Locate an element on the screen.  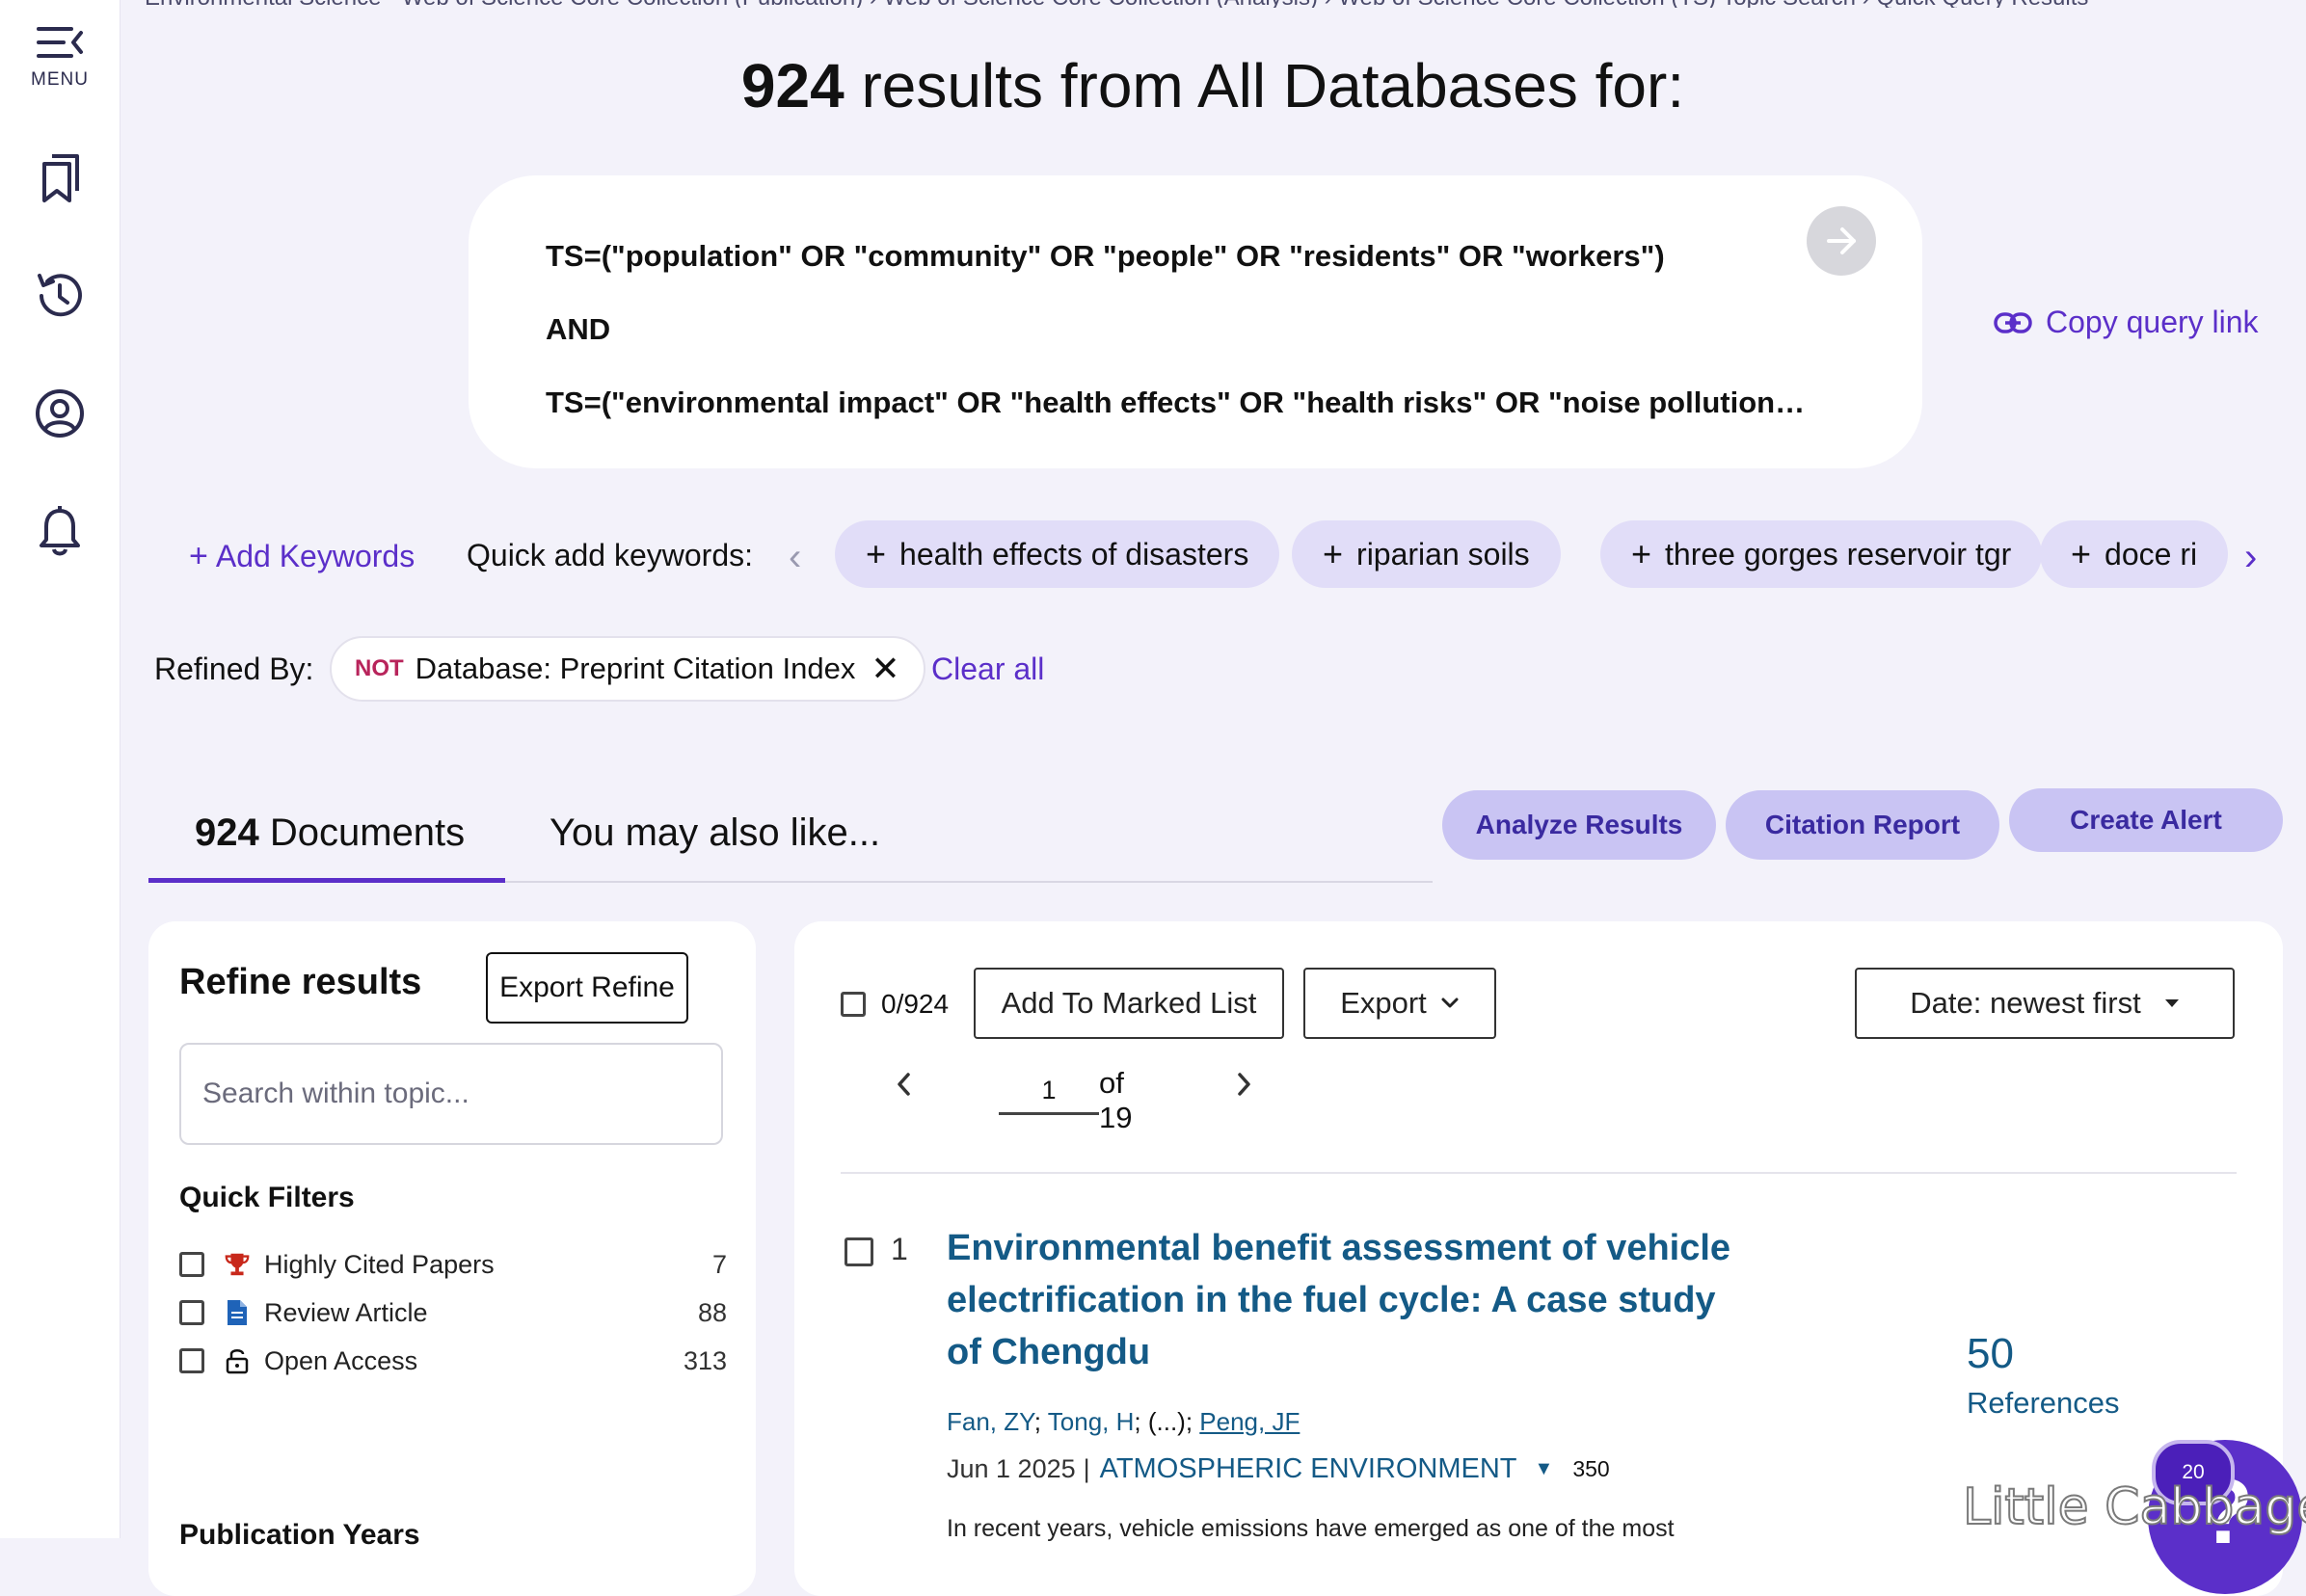
record-meta: Jun 1 2025 | ATMOSPHERIC ENVIRONMENT ▼ 350 is located at coordinates (1278, 1469).